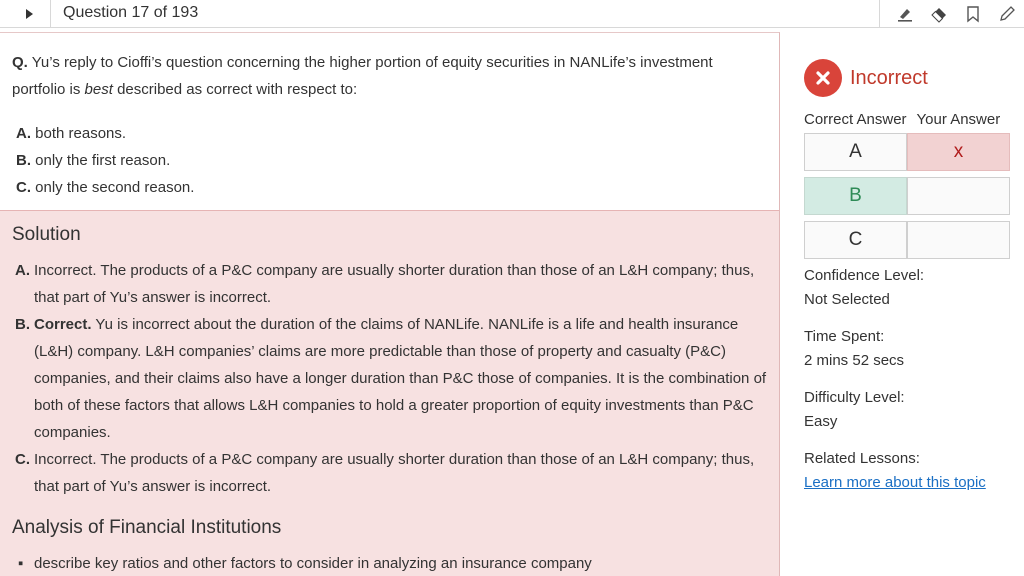 The height and width of the screenshot is (576, 1024). I want to click on correct-answer-header: Correct Answer, so click(855, 119).